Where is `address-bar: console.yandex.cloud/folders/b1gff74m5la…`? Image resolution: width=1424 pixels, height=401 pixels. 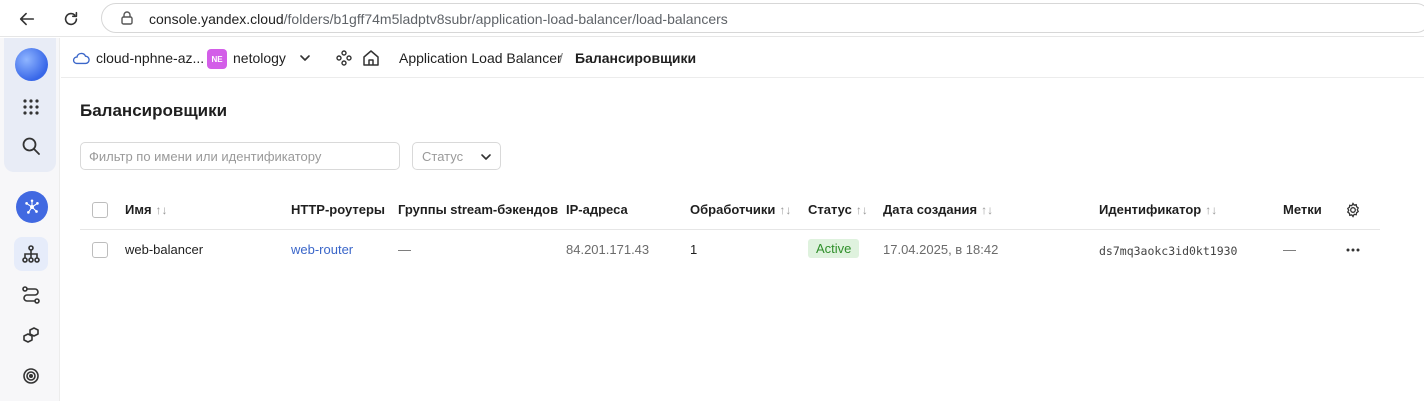
address-bar: console.yandex.cloud/folders/b1gff74m5la… is located at coordinates (762, 18).